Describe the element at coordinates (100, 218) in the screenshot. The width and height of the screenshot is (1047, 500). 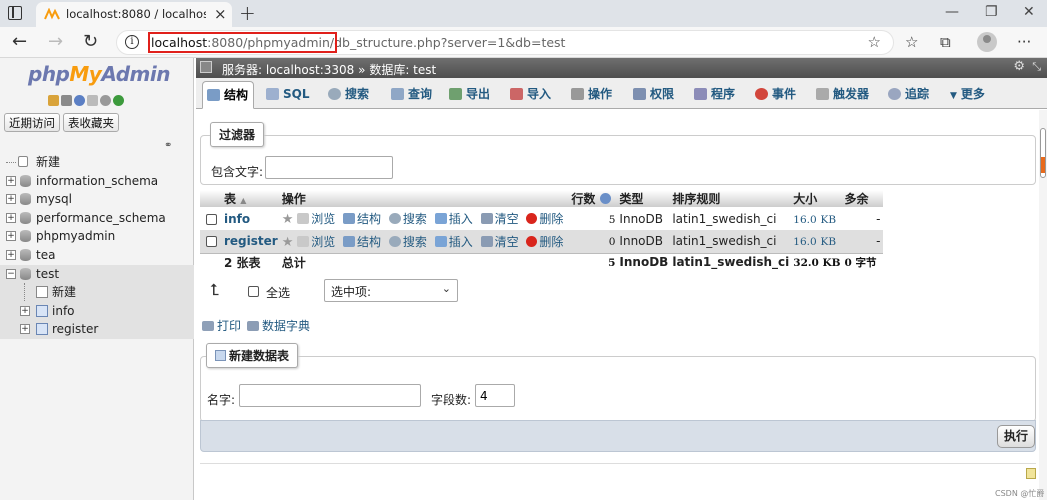
I see `tree-item-performance-schema: + performance_schema` at that location.